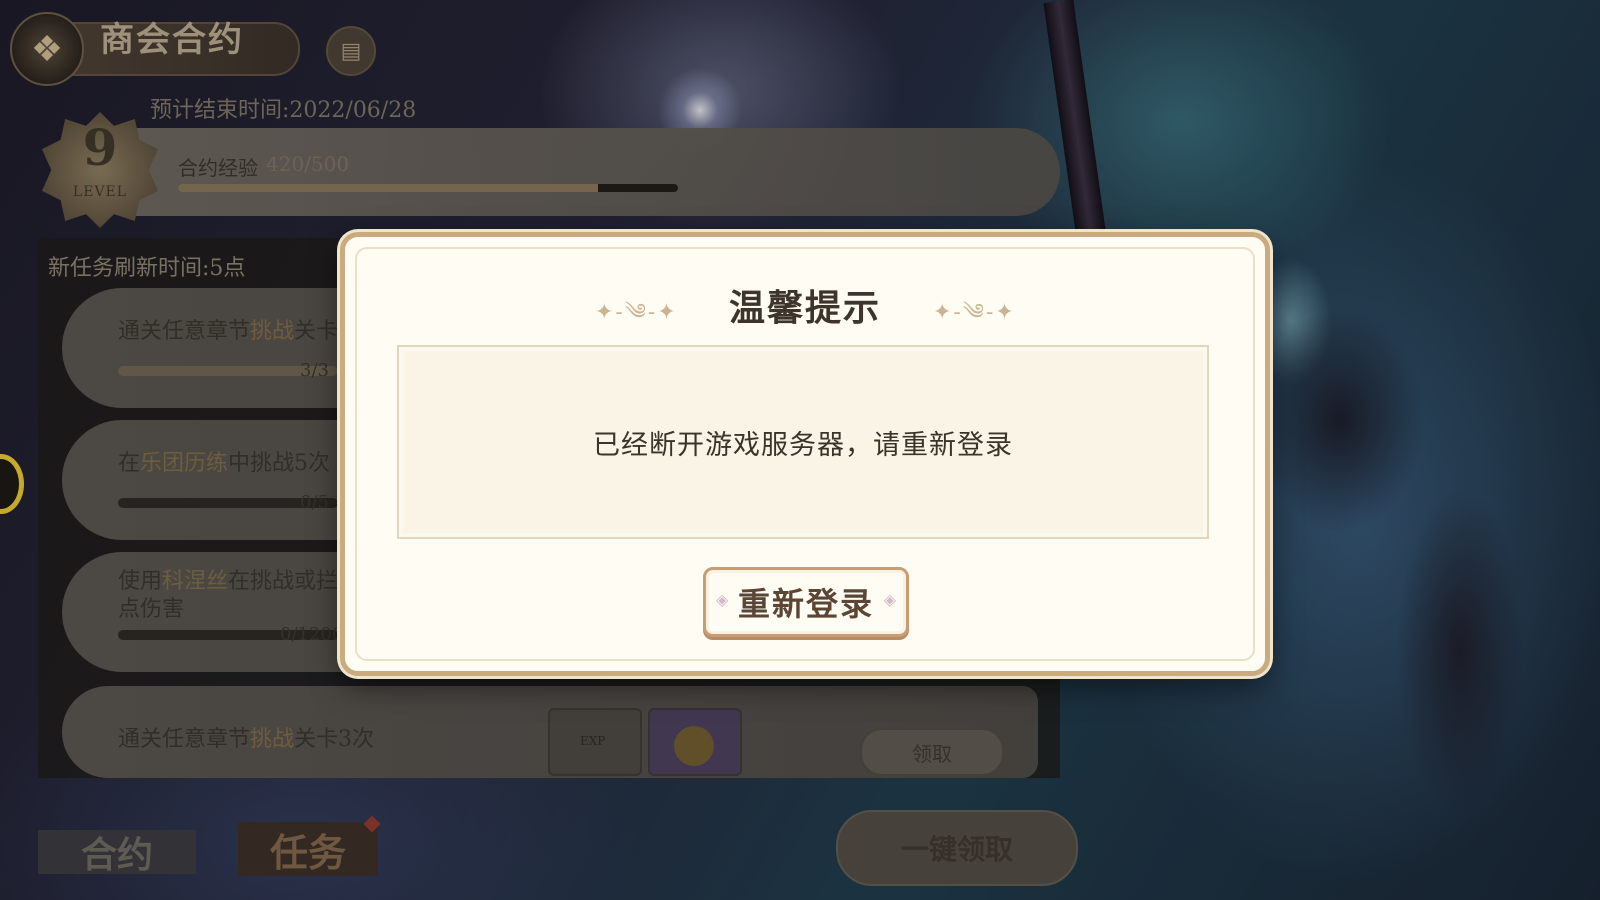 The image size is (1600, 900). I want to click on button-deco-left-icon: ◈, so click(722, 599).